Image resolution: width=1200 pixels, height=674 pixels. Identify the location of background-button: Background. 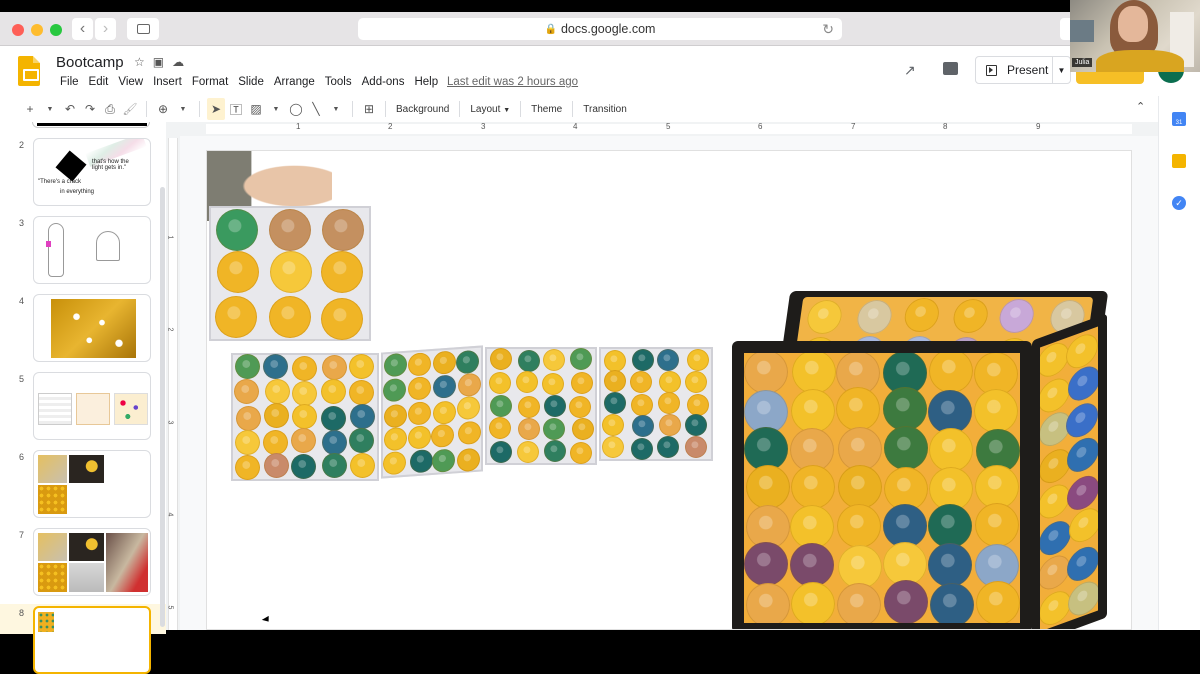
(422, 109).